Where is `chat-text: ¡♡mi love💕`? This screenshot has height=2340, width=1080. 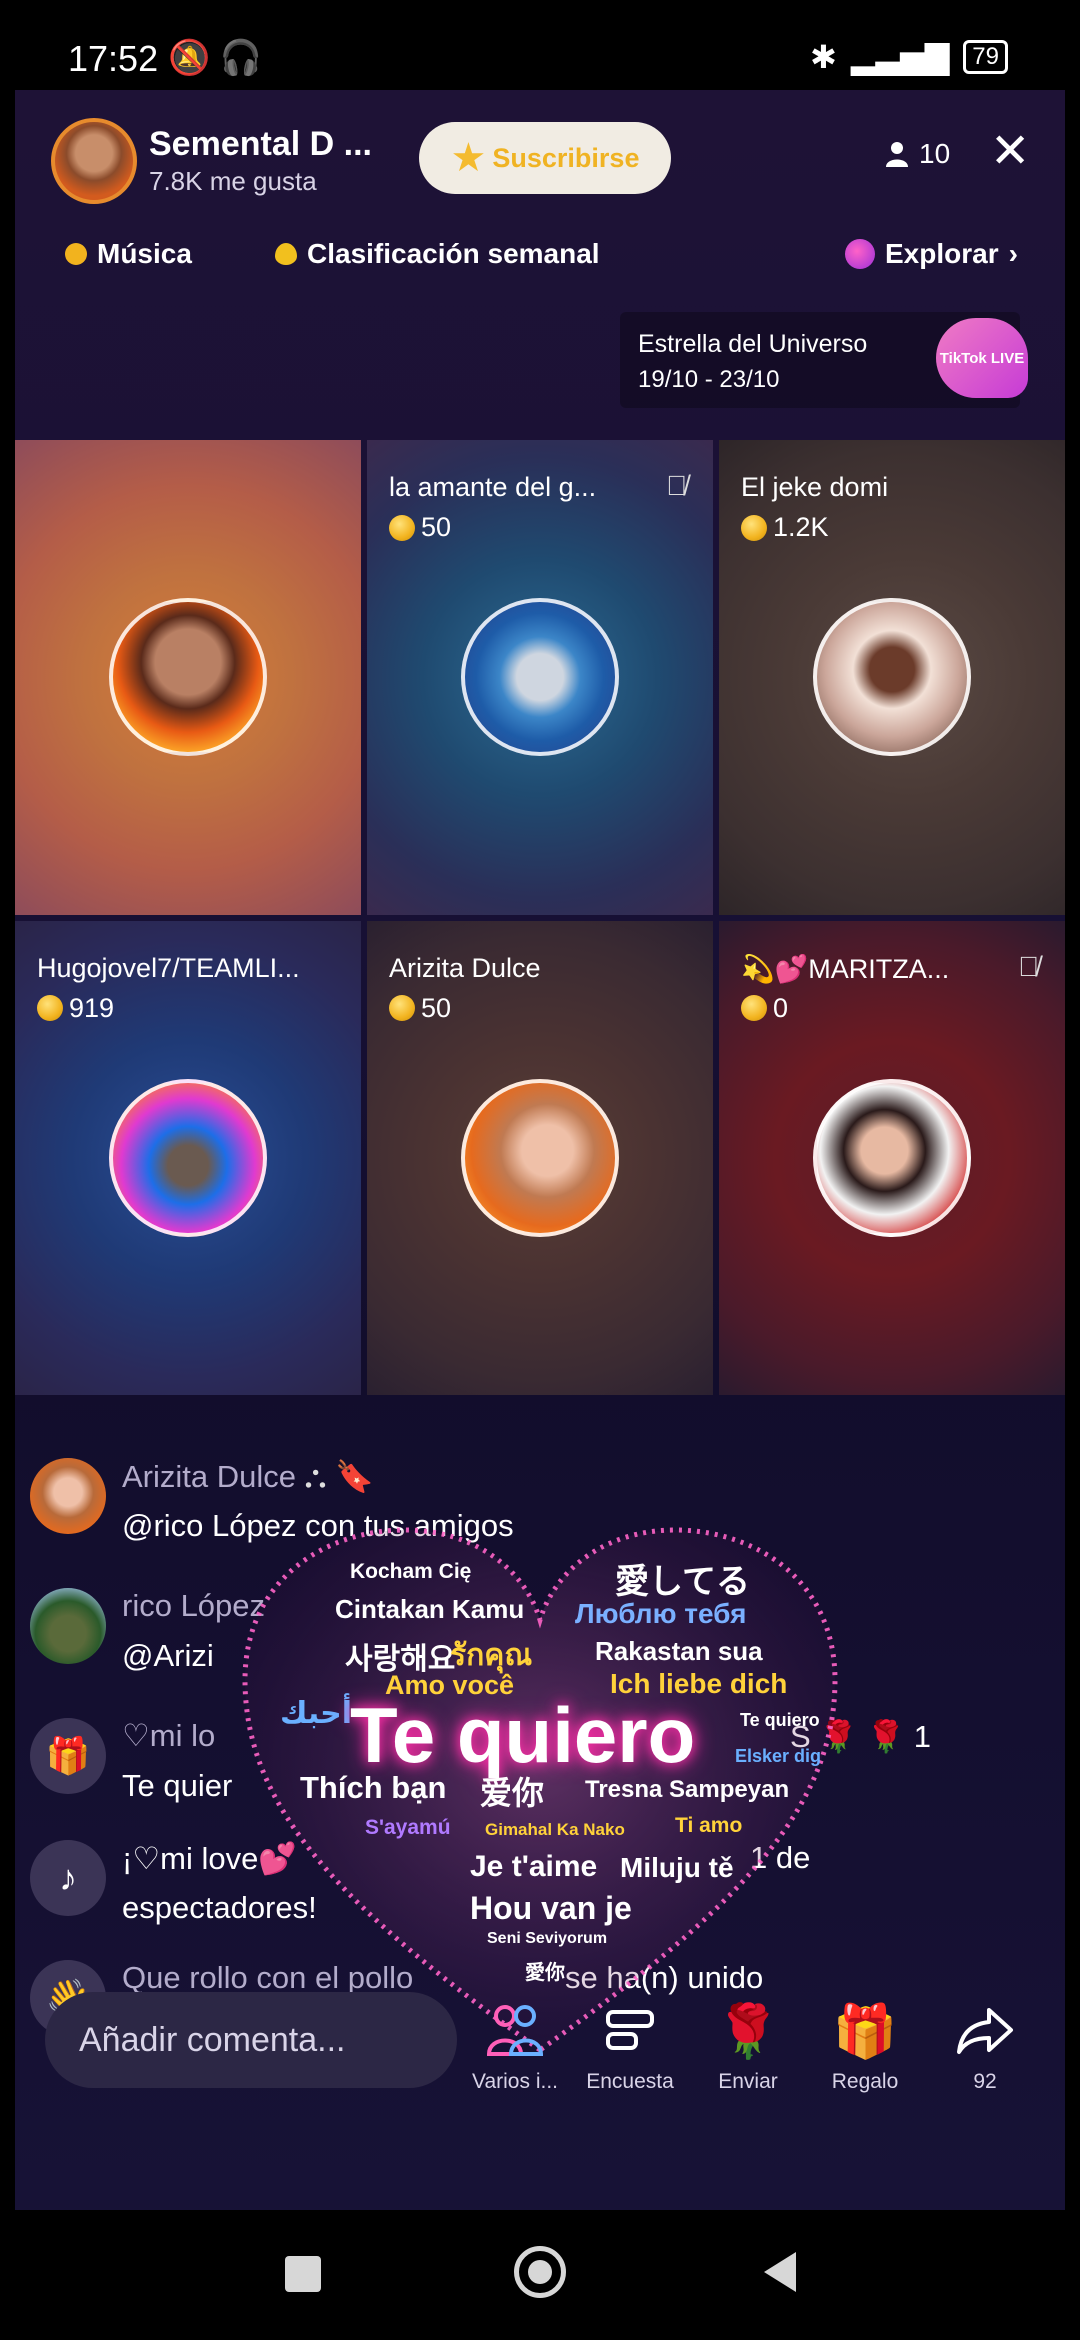 chat-text: ¡♡mi love💕 is located at coordinates (209, 1858).